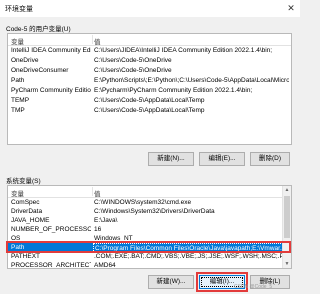 This screenshot has width=320, height=294. Describe the element at coordinates (51, 265) in the screenshot. I see `var-name: PROCESSOR_ARCHITECTURE` at that location.